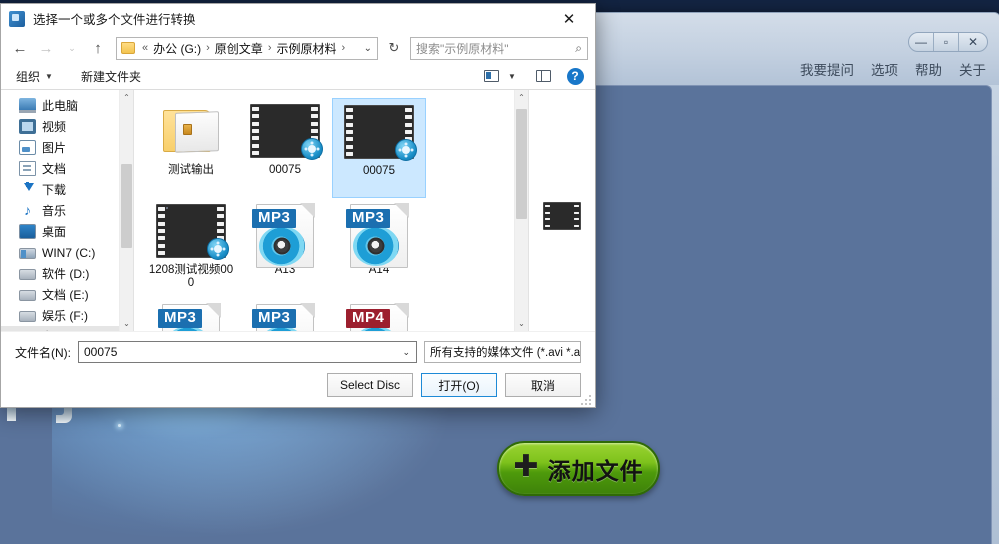 Image resolution: width=999 pixels, height=544 pixels. What do you see at coordinates (543, 385) in the screenshot?
I see `cancel-button: 取消` at bounding box center [543, 385].